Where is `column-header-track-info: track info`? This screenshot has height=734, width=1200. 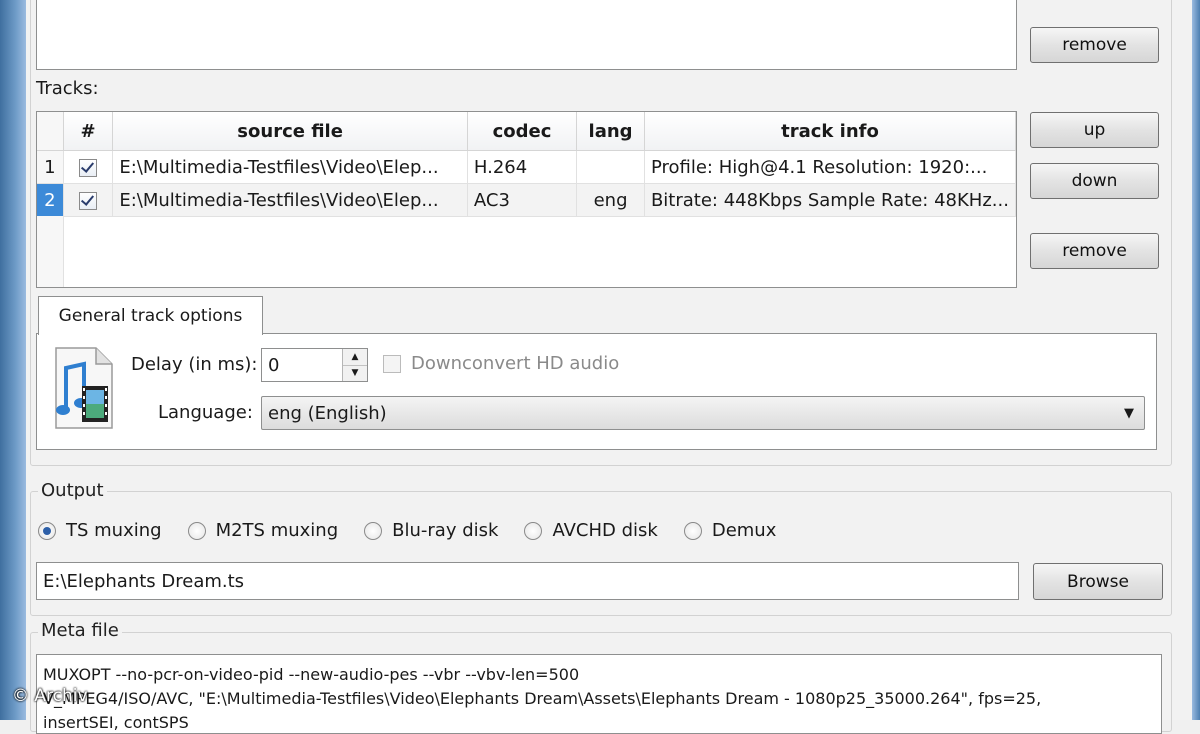 column-header-track-info: track info is located at coordinates (830, 131).